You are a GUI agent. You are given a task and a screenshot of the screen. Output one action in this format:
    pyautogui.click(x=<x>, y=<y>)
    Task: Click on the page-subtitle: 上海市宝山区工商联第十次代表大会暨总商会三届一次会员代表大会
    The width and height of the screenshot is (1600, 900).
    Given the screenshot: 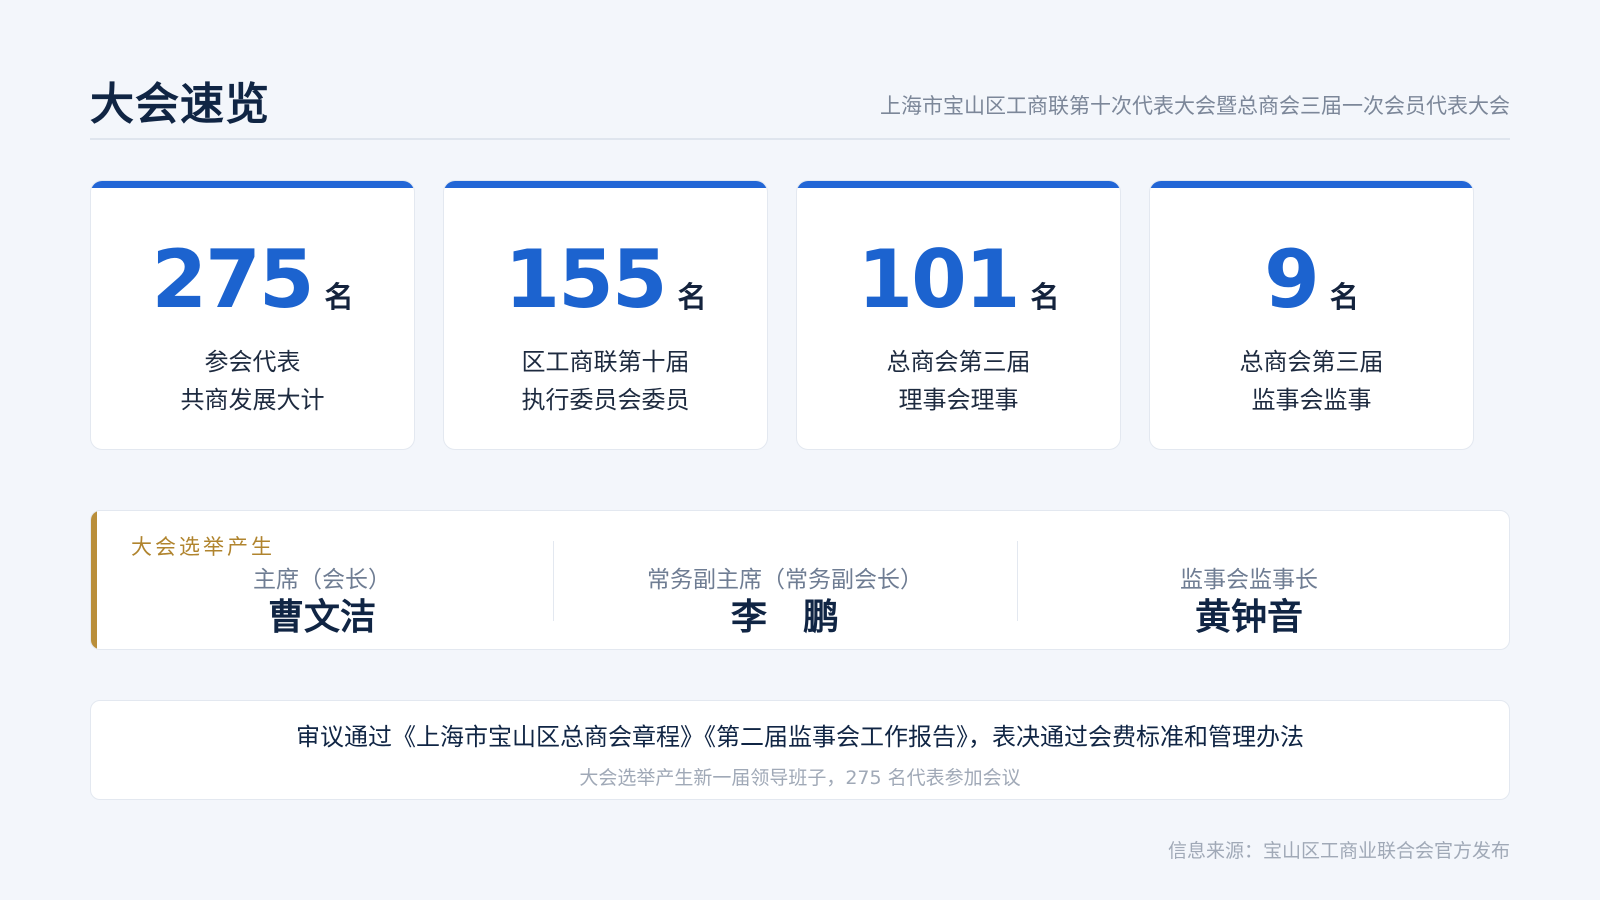 What is the action you would take?
    pyautogui.click(x=1195, y=106)
    